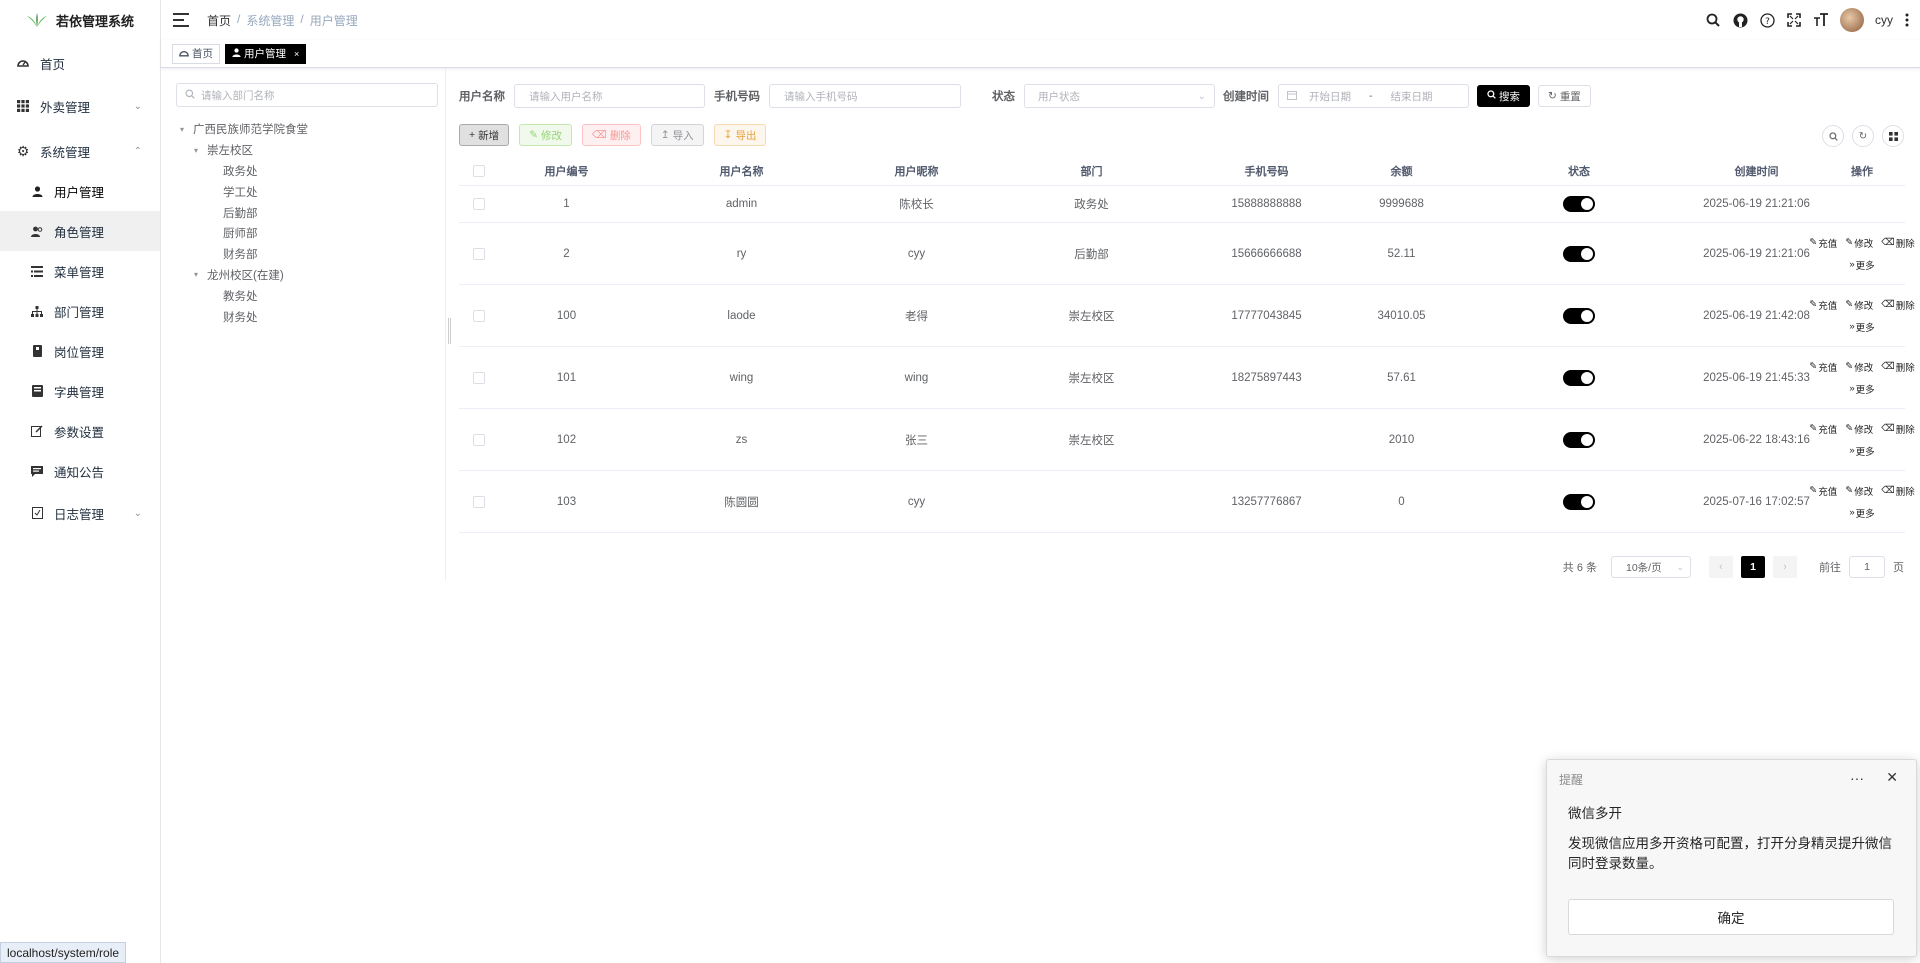  I want to click on tag-home: 首页, so click(196, 53).